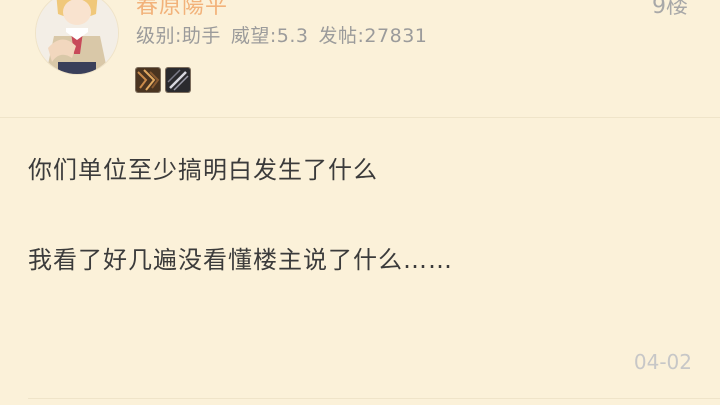 Image resolution: width=720 pixels, height=405 pixels. I want to click on header-divider, so click(360, 117).